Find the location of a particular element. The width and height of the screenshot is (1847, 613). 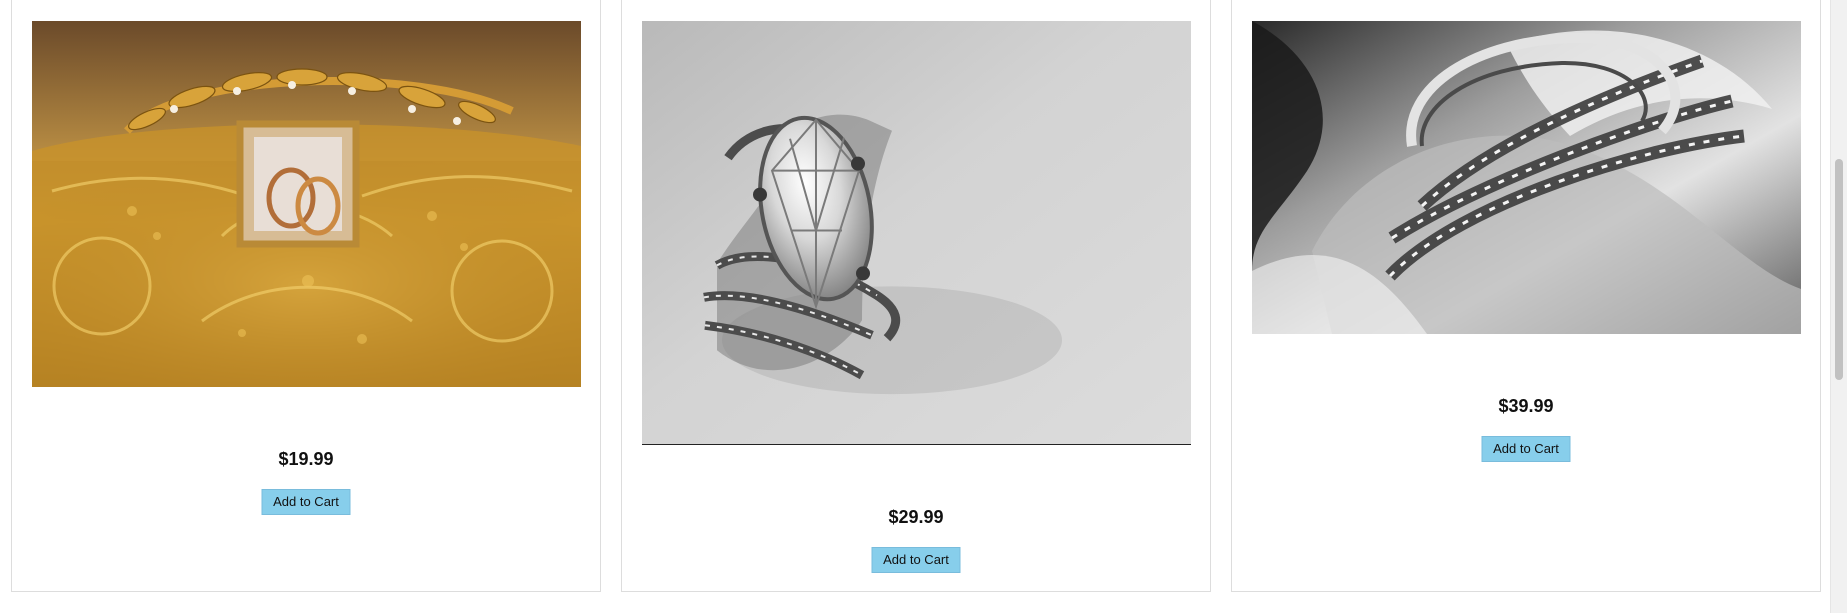

scrollbar-thumb is located at coordinates (1839, 269).